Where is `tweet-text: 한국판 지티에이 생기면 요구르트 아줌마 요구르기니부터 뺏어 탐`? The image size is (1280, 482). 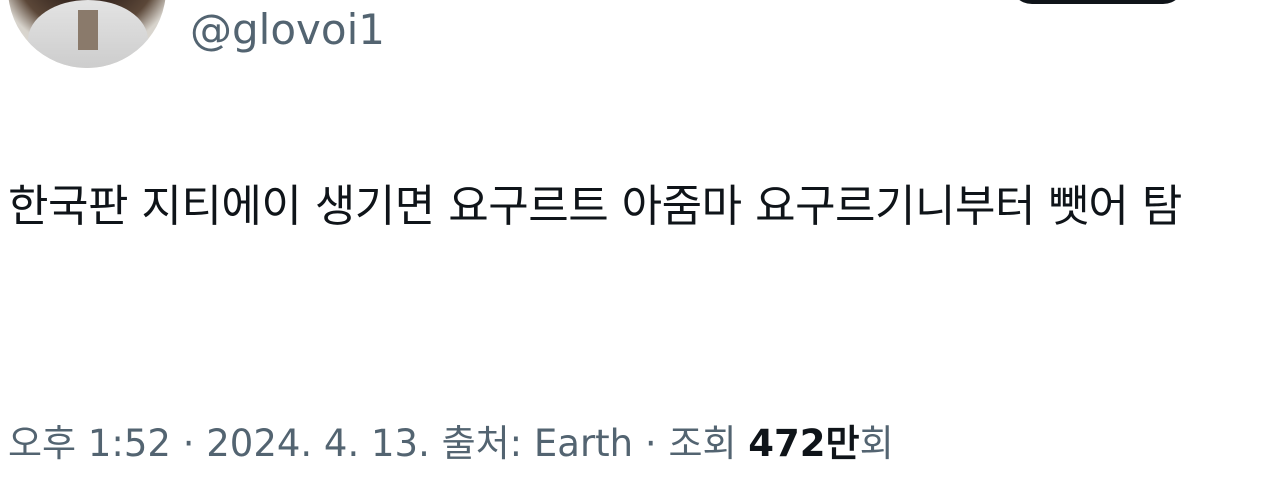 tweet-text: 한국판 지티에이 생기면 요구르트 아줌마 요구르기니부터 뺏어 탐 is located at coordinates (595, 206).